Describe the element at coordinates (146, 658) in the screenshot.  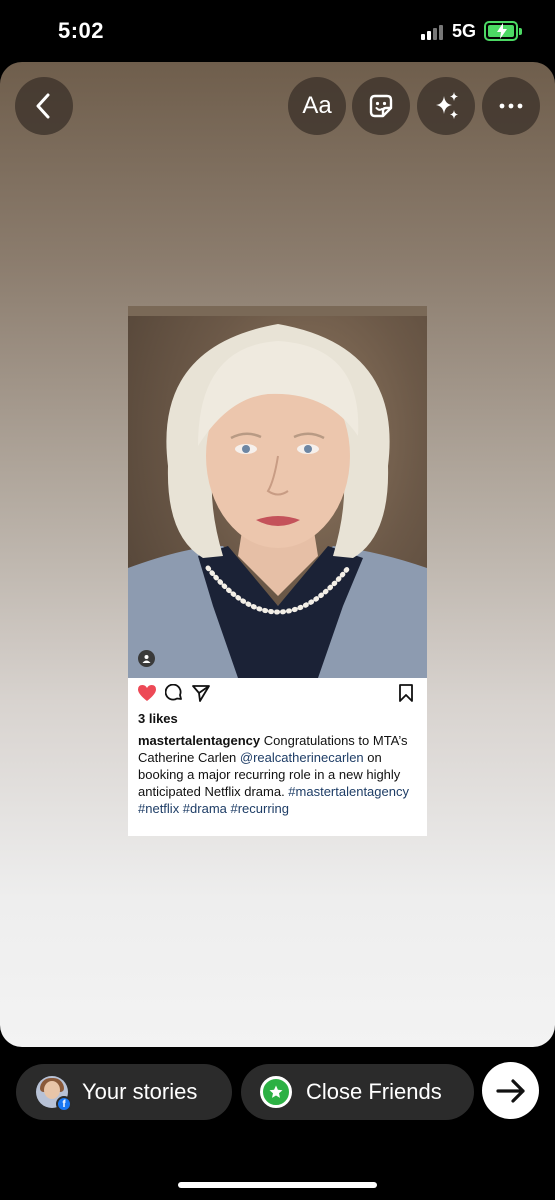
I see `tag-user-icon` at that location.